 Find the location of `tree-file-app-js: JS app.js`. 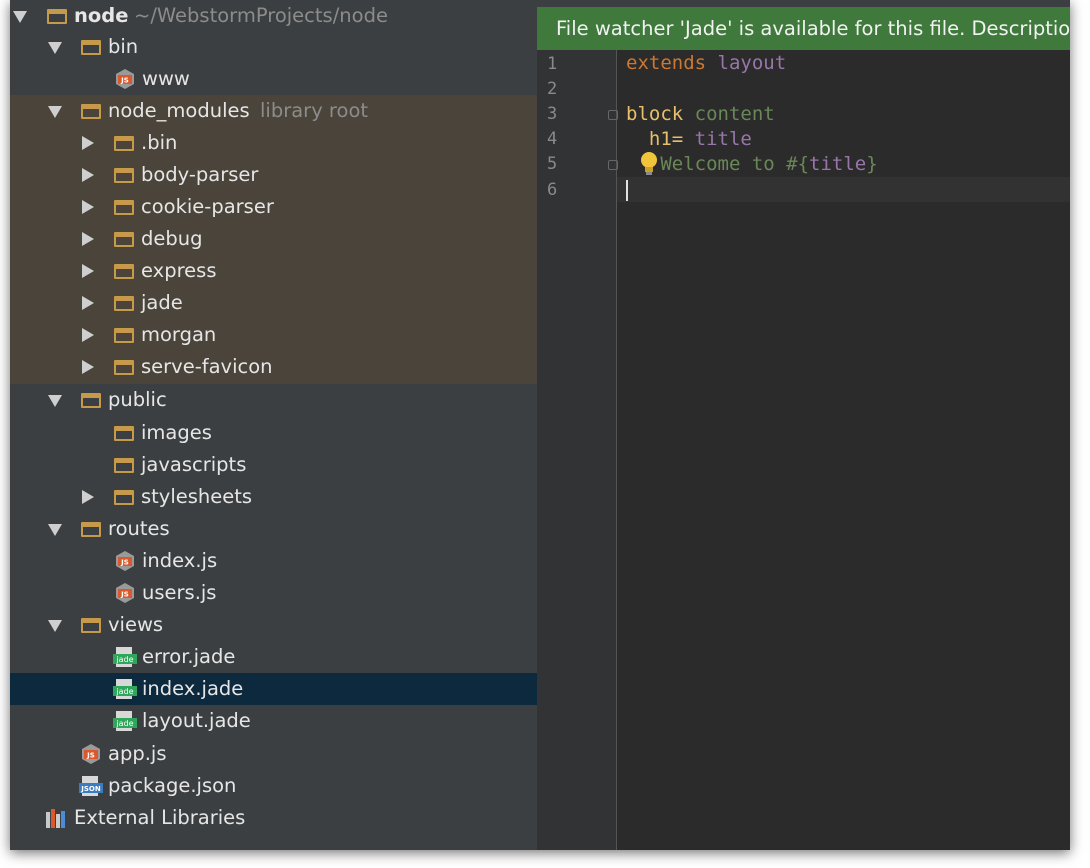

tree-file-app-js: JS app.js is located at coordinates (273, 754).